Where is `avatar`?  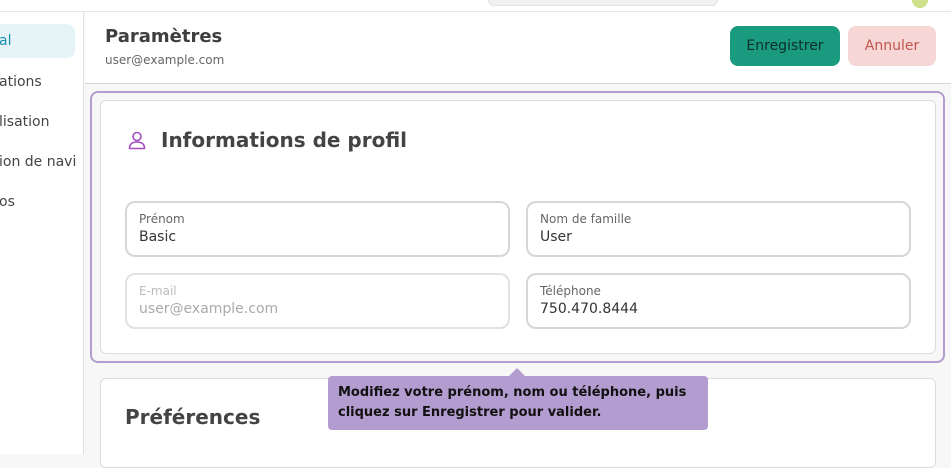
avatar is located at coordinates (920, 4).